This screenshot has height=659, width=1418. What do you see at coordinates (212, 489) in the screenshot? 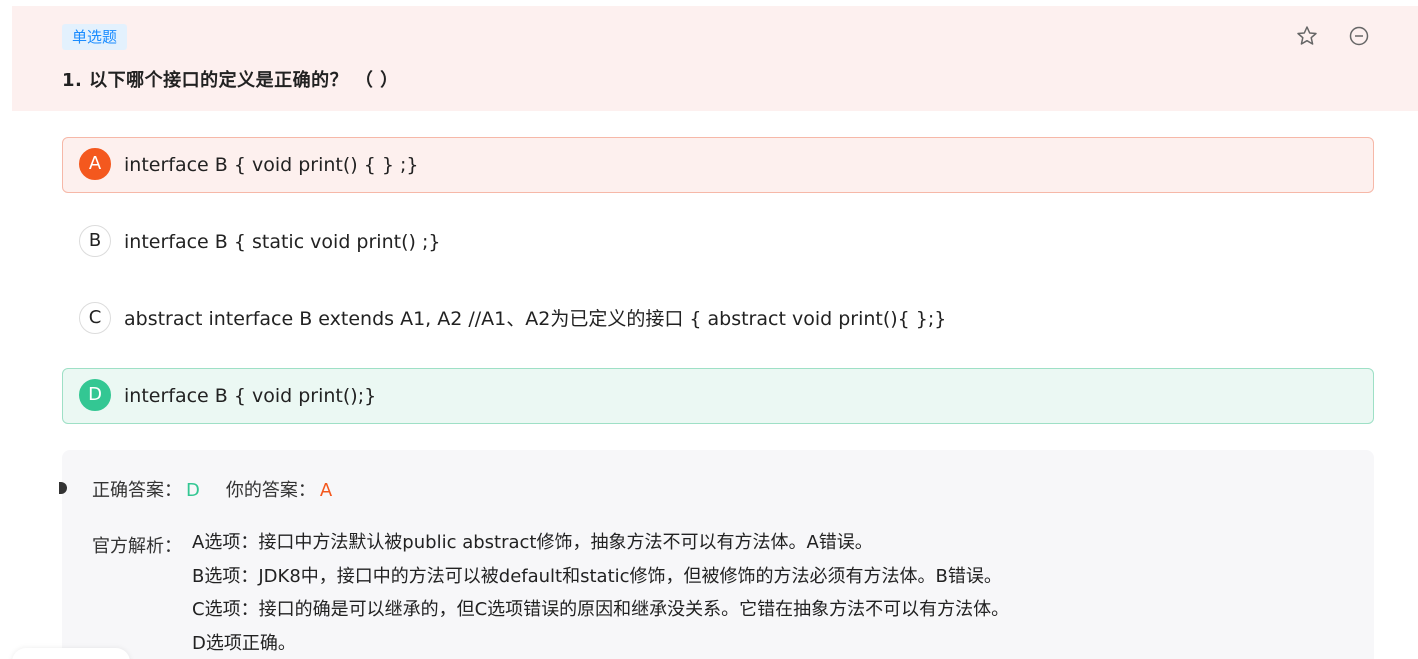
I see `answer-summary: 正确答案： D 你的答案： A` at bounding box center [212, 489].